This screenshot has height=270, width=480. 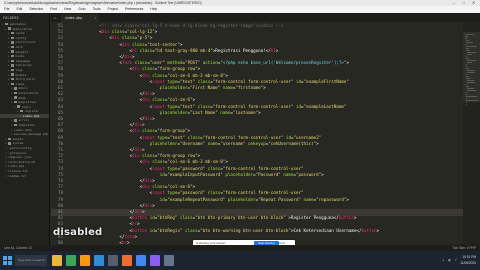 What do you see at coordinates (23, 88) in the screenshot?
I see `sidebar-item-label: Admin` at bounding box center [23, 88].